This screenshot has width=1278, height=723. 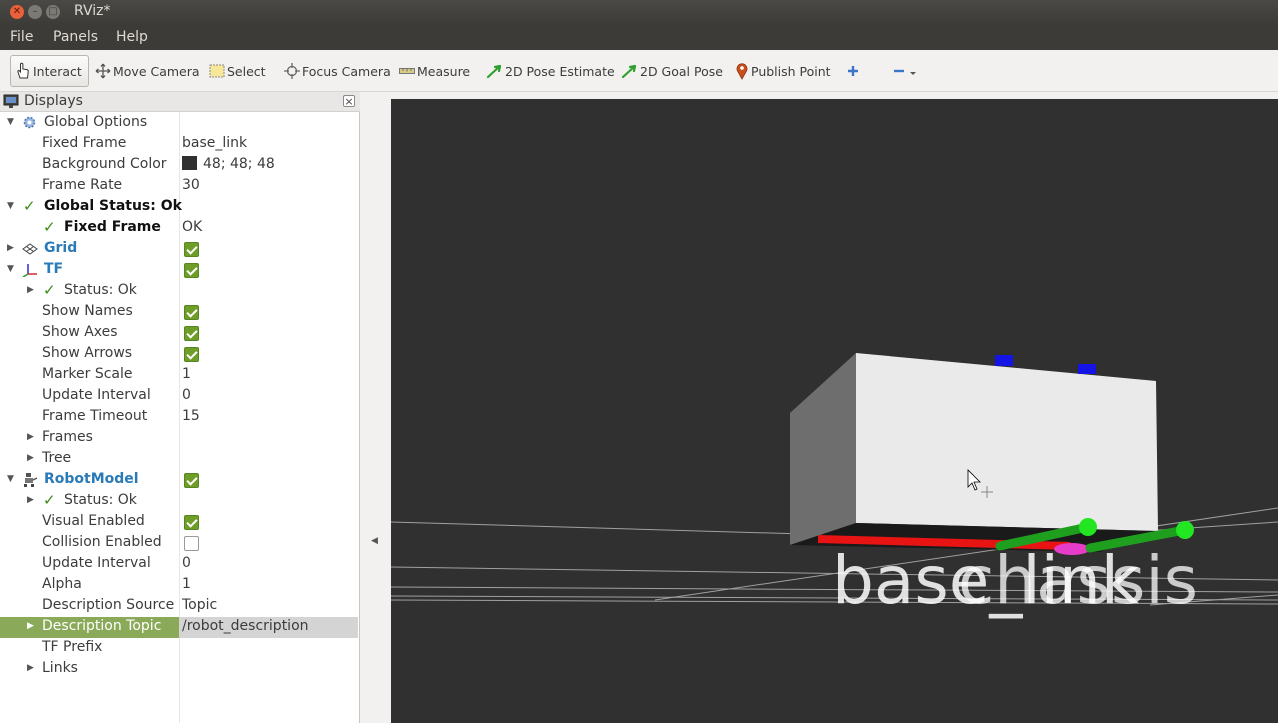 I want to click on goal-pose-tool-button: 2D Goal Pose, so click(x=672, y=71).